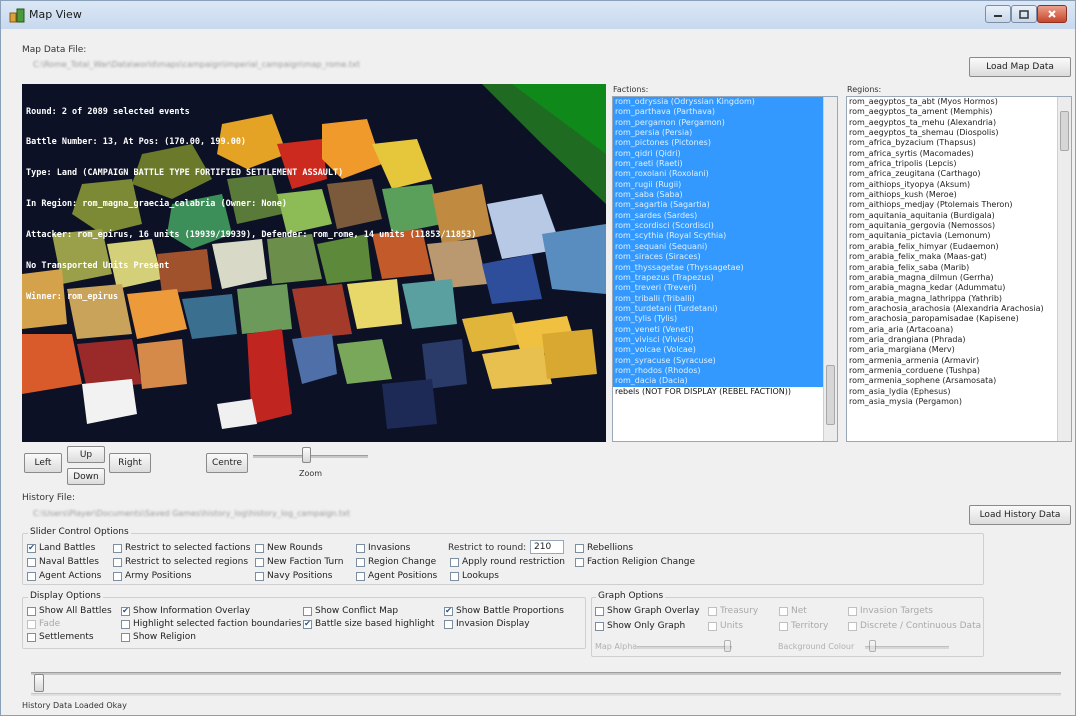 Image resolution: width=1076 pixels, height=716 pixels. What do you see at coordinates (152, 576) in the screenshot?
I see `army-positions-checkbox: Army Positions` at bounding box center [152, 576].